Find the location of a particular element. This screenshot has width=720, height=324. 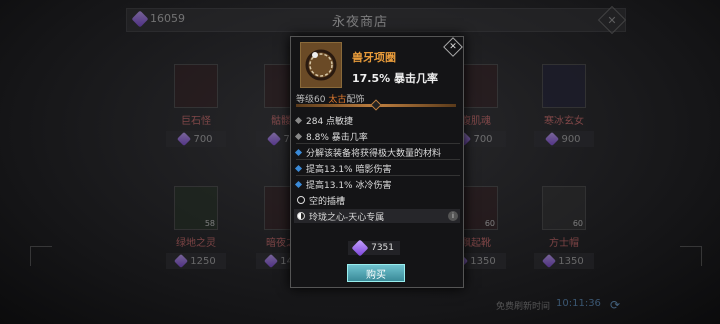

affix-line: 分解该装备将获得极大数量的材料 is located at coordinates (367, 152).